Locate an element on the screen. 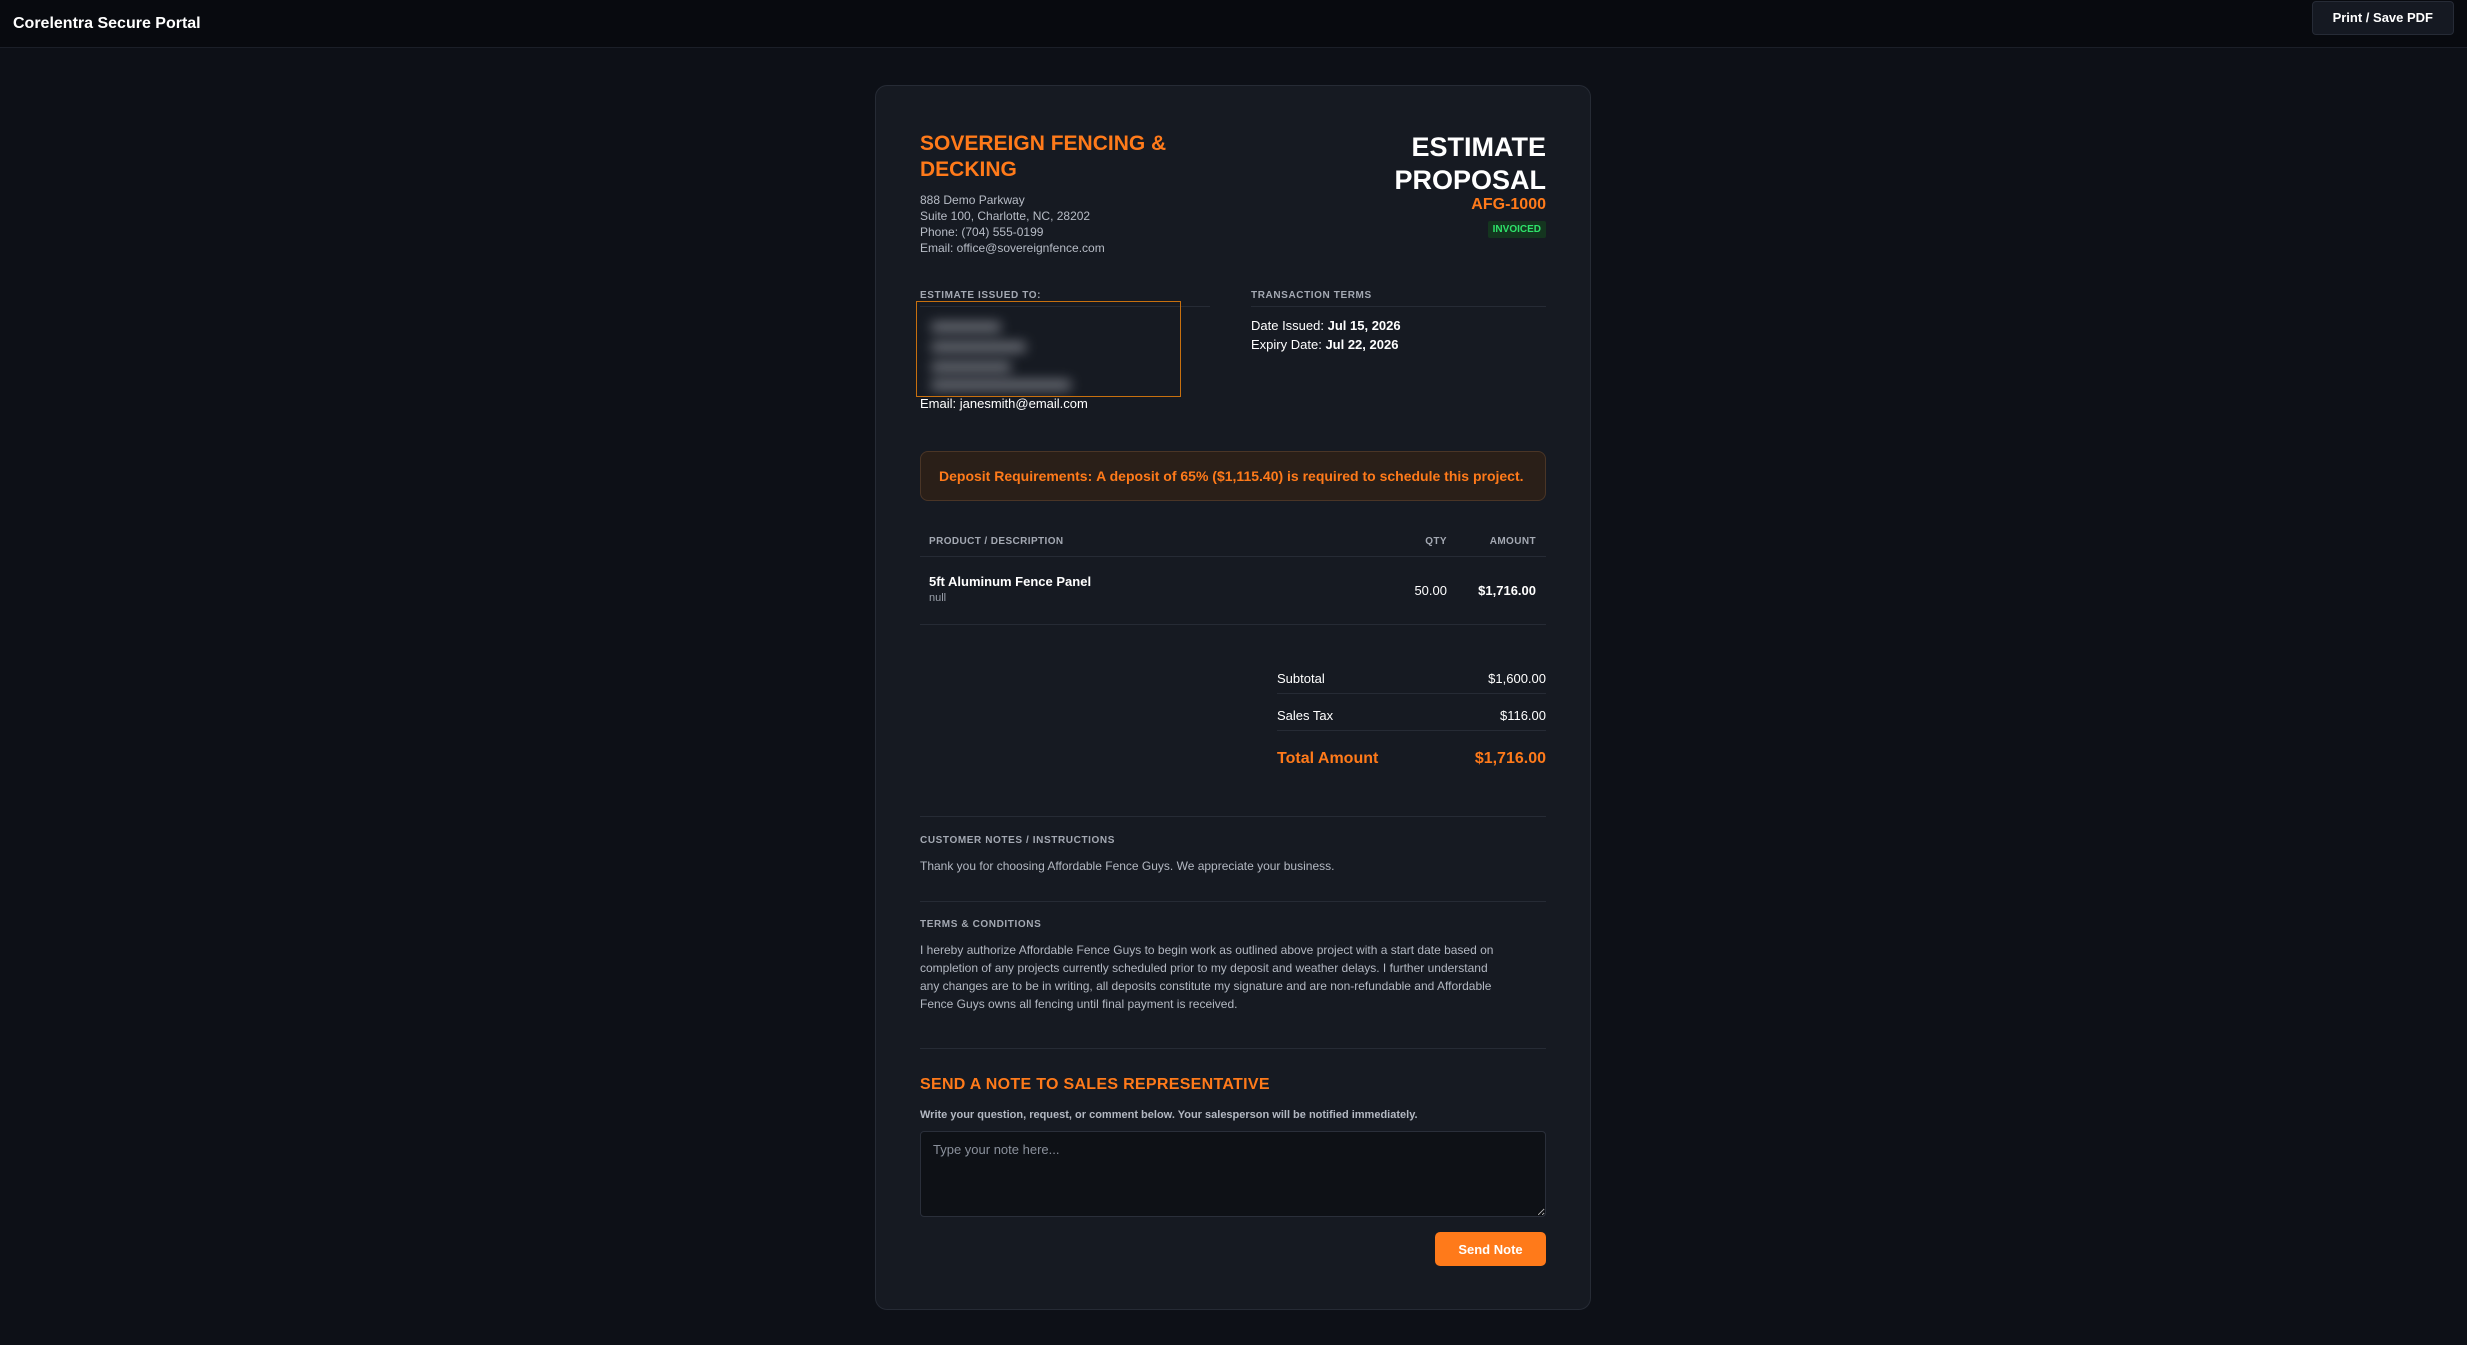  status-badge: INVOICED is located at coordinates (1516, 229).